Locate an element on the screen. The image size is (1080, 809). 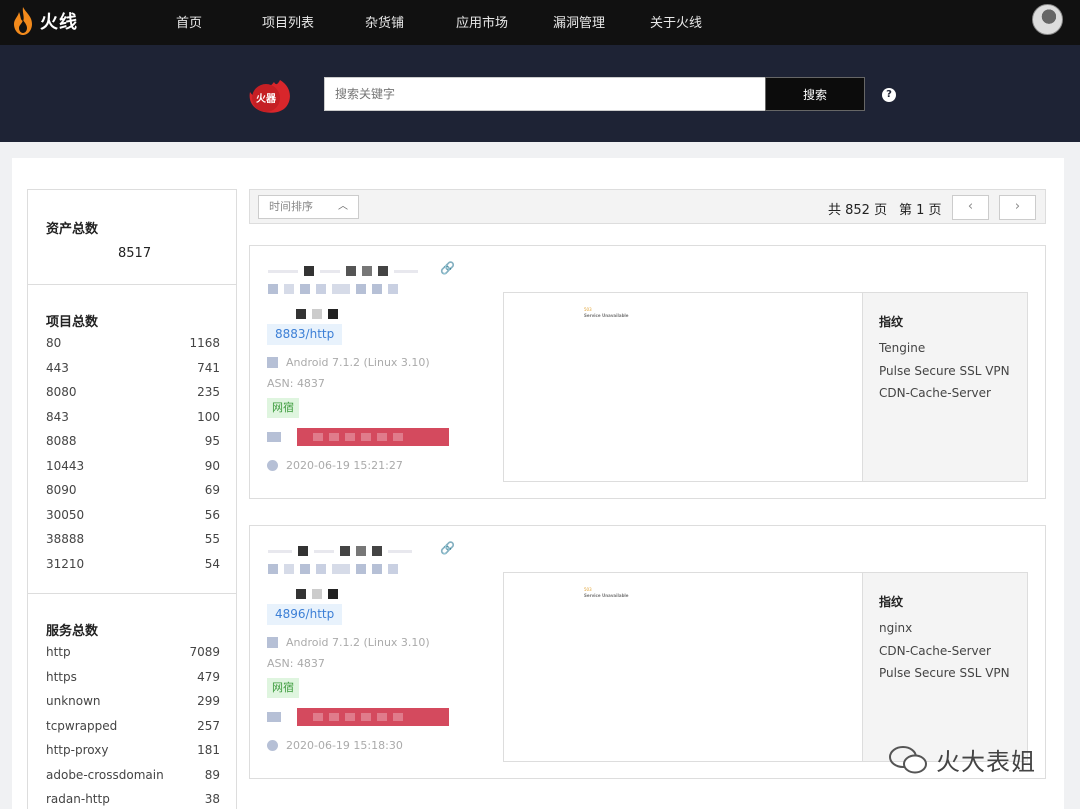
service-row: tcpwrapped 257 is located at coordinates (133, 729).